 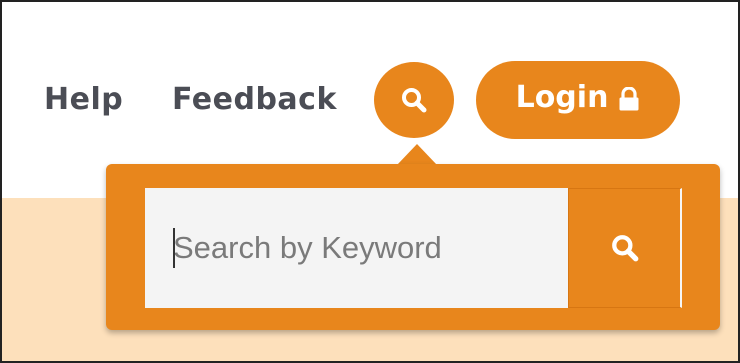 What do you see at coordinates (417, 154) in the screenshot?
I see `popover-arrow` at bounding box center [417, 154].